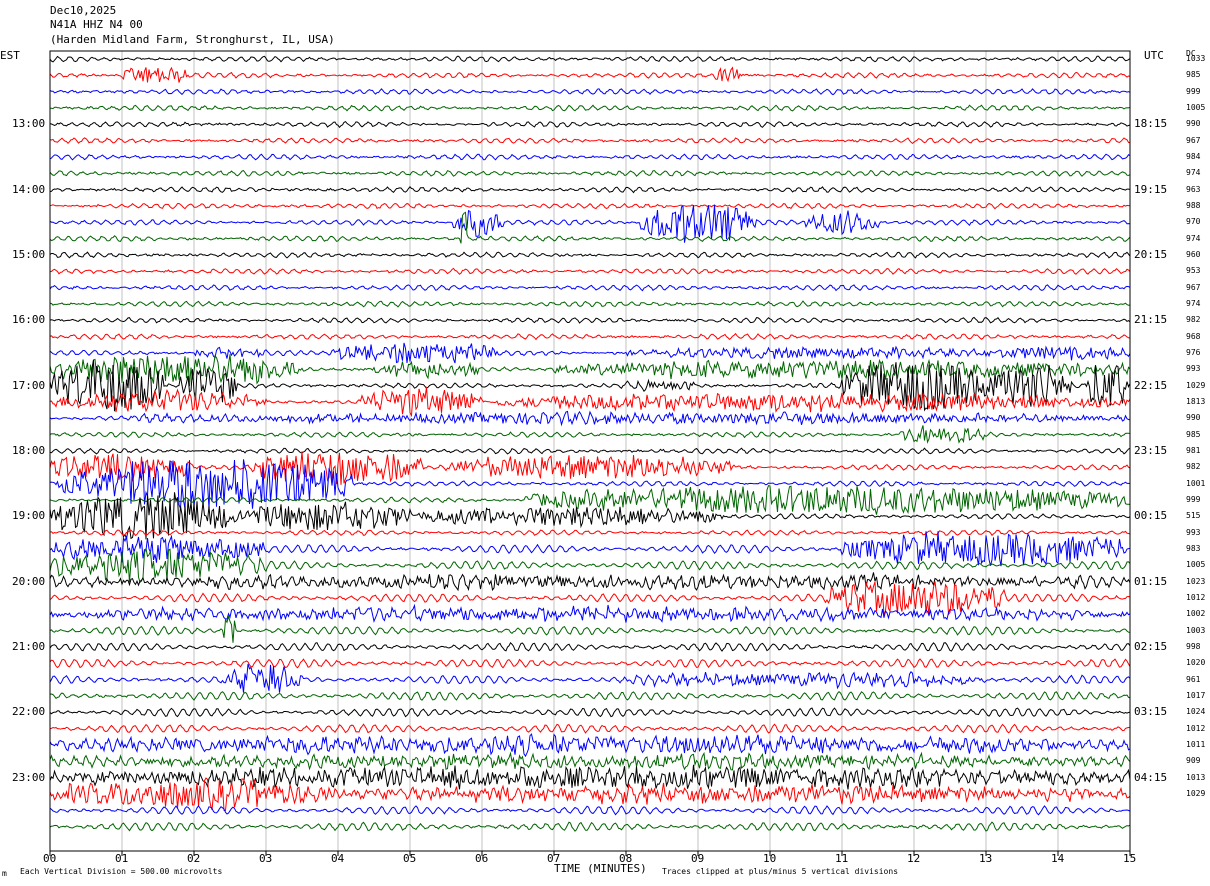  Describe the element at coordinates (1193, 352) in the screenshot. I see `dc-offset-value: 976` at that location.